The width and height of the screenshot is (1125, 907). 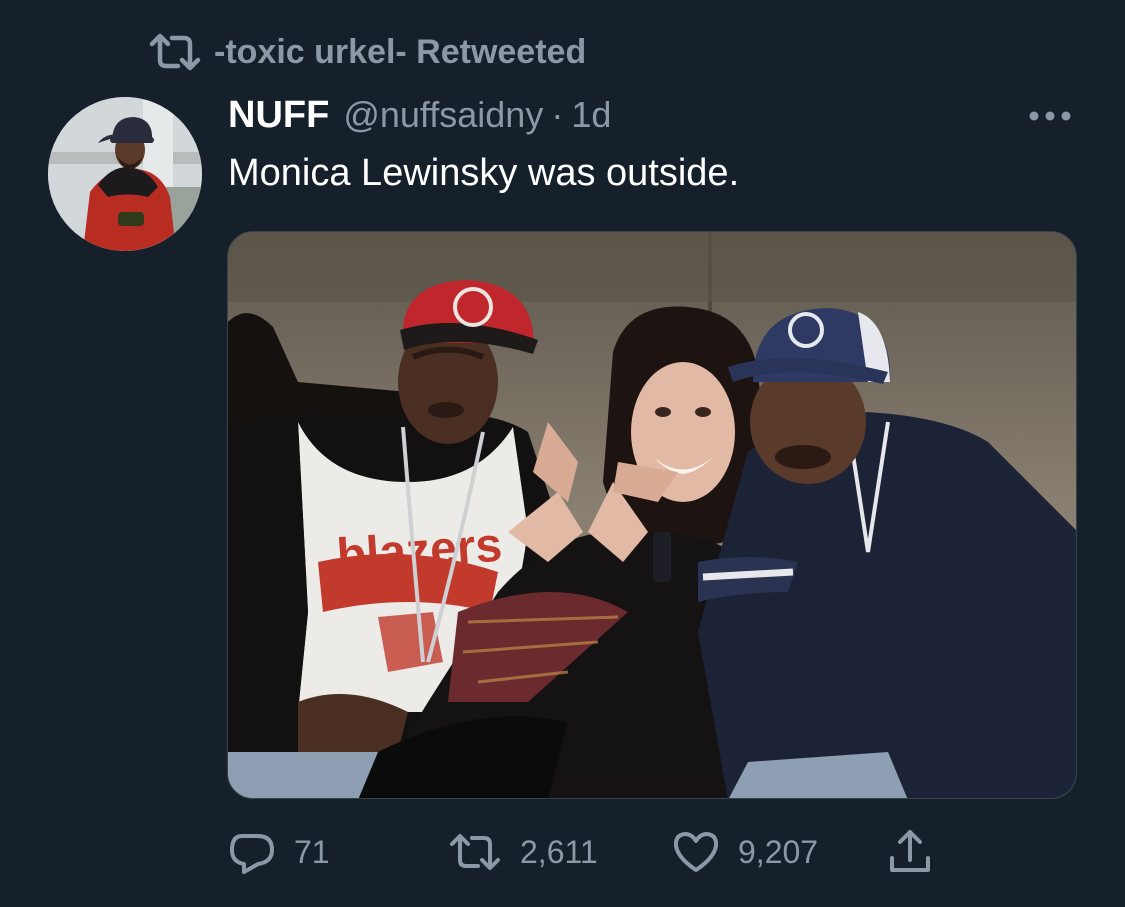 I want to click on tweet-timestamp: 1d, so click(x=591, y=115).